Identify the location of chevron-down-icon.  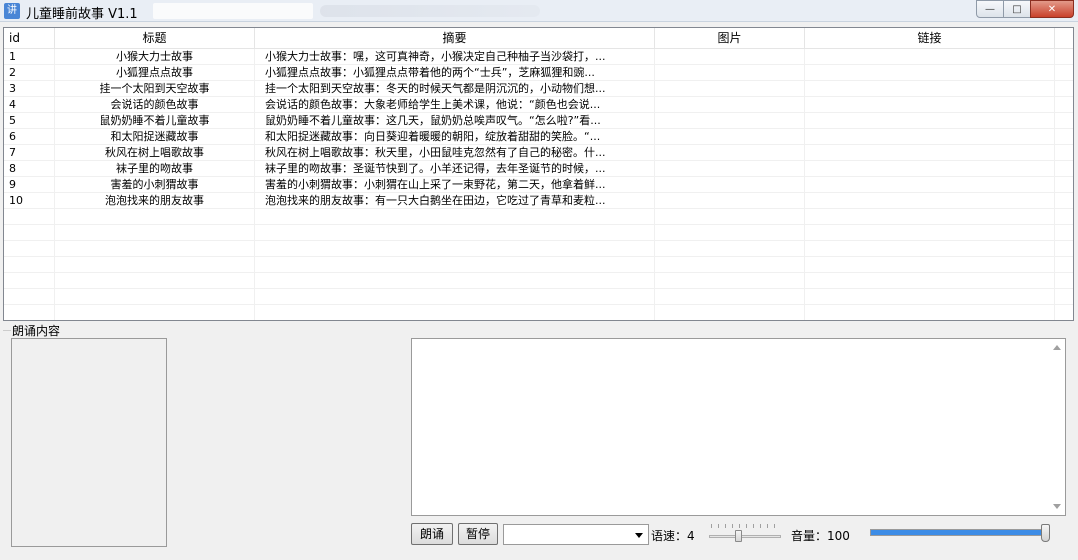
(639, 535).